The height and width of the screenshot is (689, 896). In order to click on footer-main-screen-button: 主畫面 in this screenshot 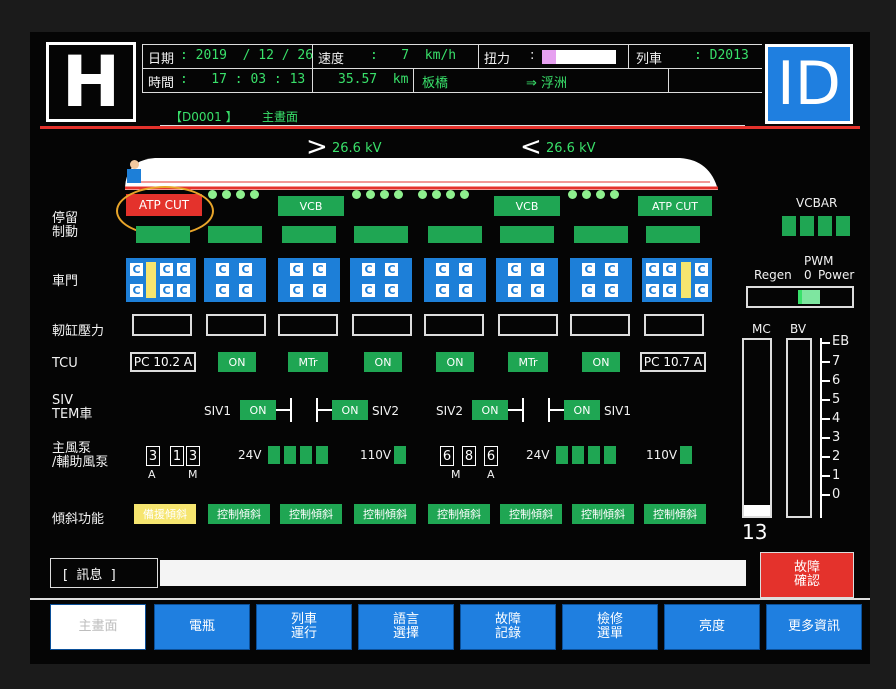, I will do `click(98, 627)`.